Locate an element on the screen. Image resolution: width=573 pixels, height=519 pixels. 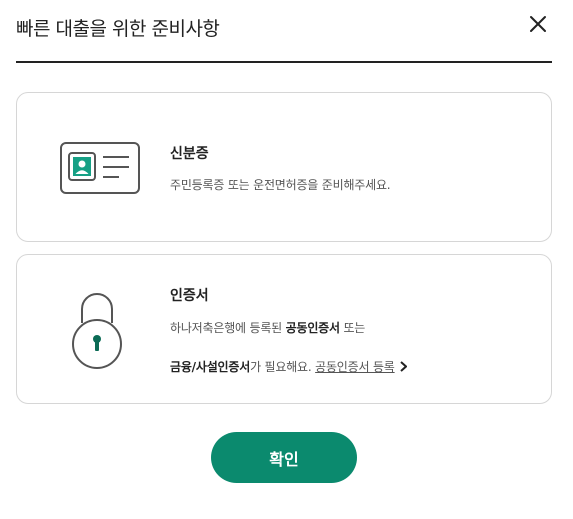
close-icon is located at coordinates (538, 24).